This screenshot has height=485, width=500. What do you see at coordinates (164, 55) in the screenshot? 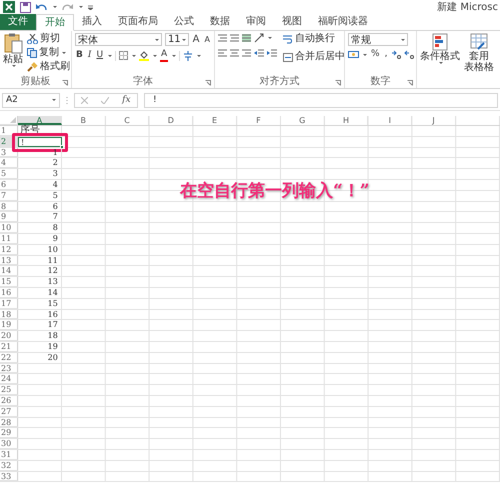
I see `font-color-button: A` at bounding box center [164, 55].